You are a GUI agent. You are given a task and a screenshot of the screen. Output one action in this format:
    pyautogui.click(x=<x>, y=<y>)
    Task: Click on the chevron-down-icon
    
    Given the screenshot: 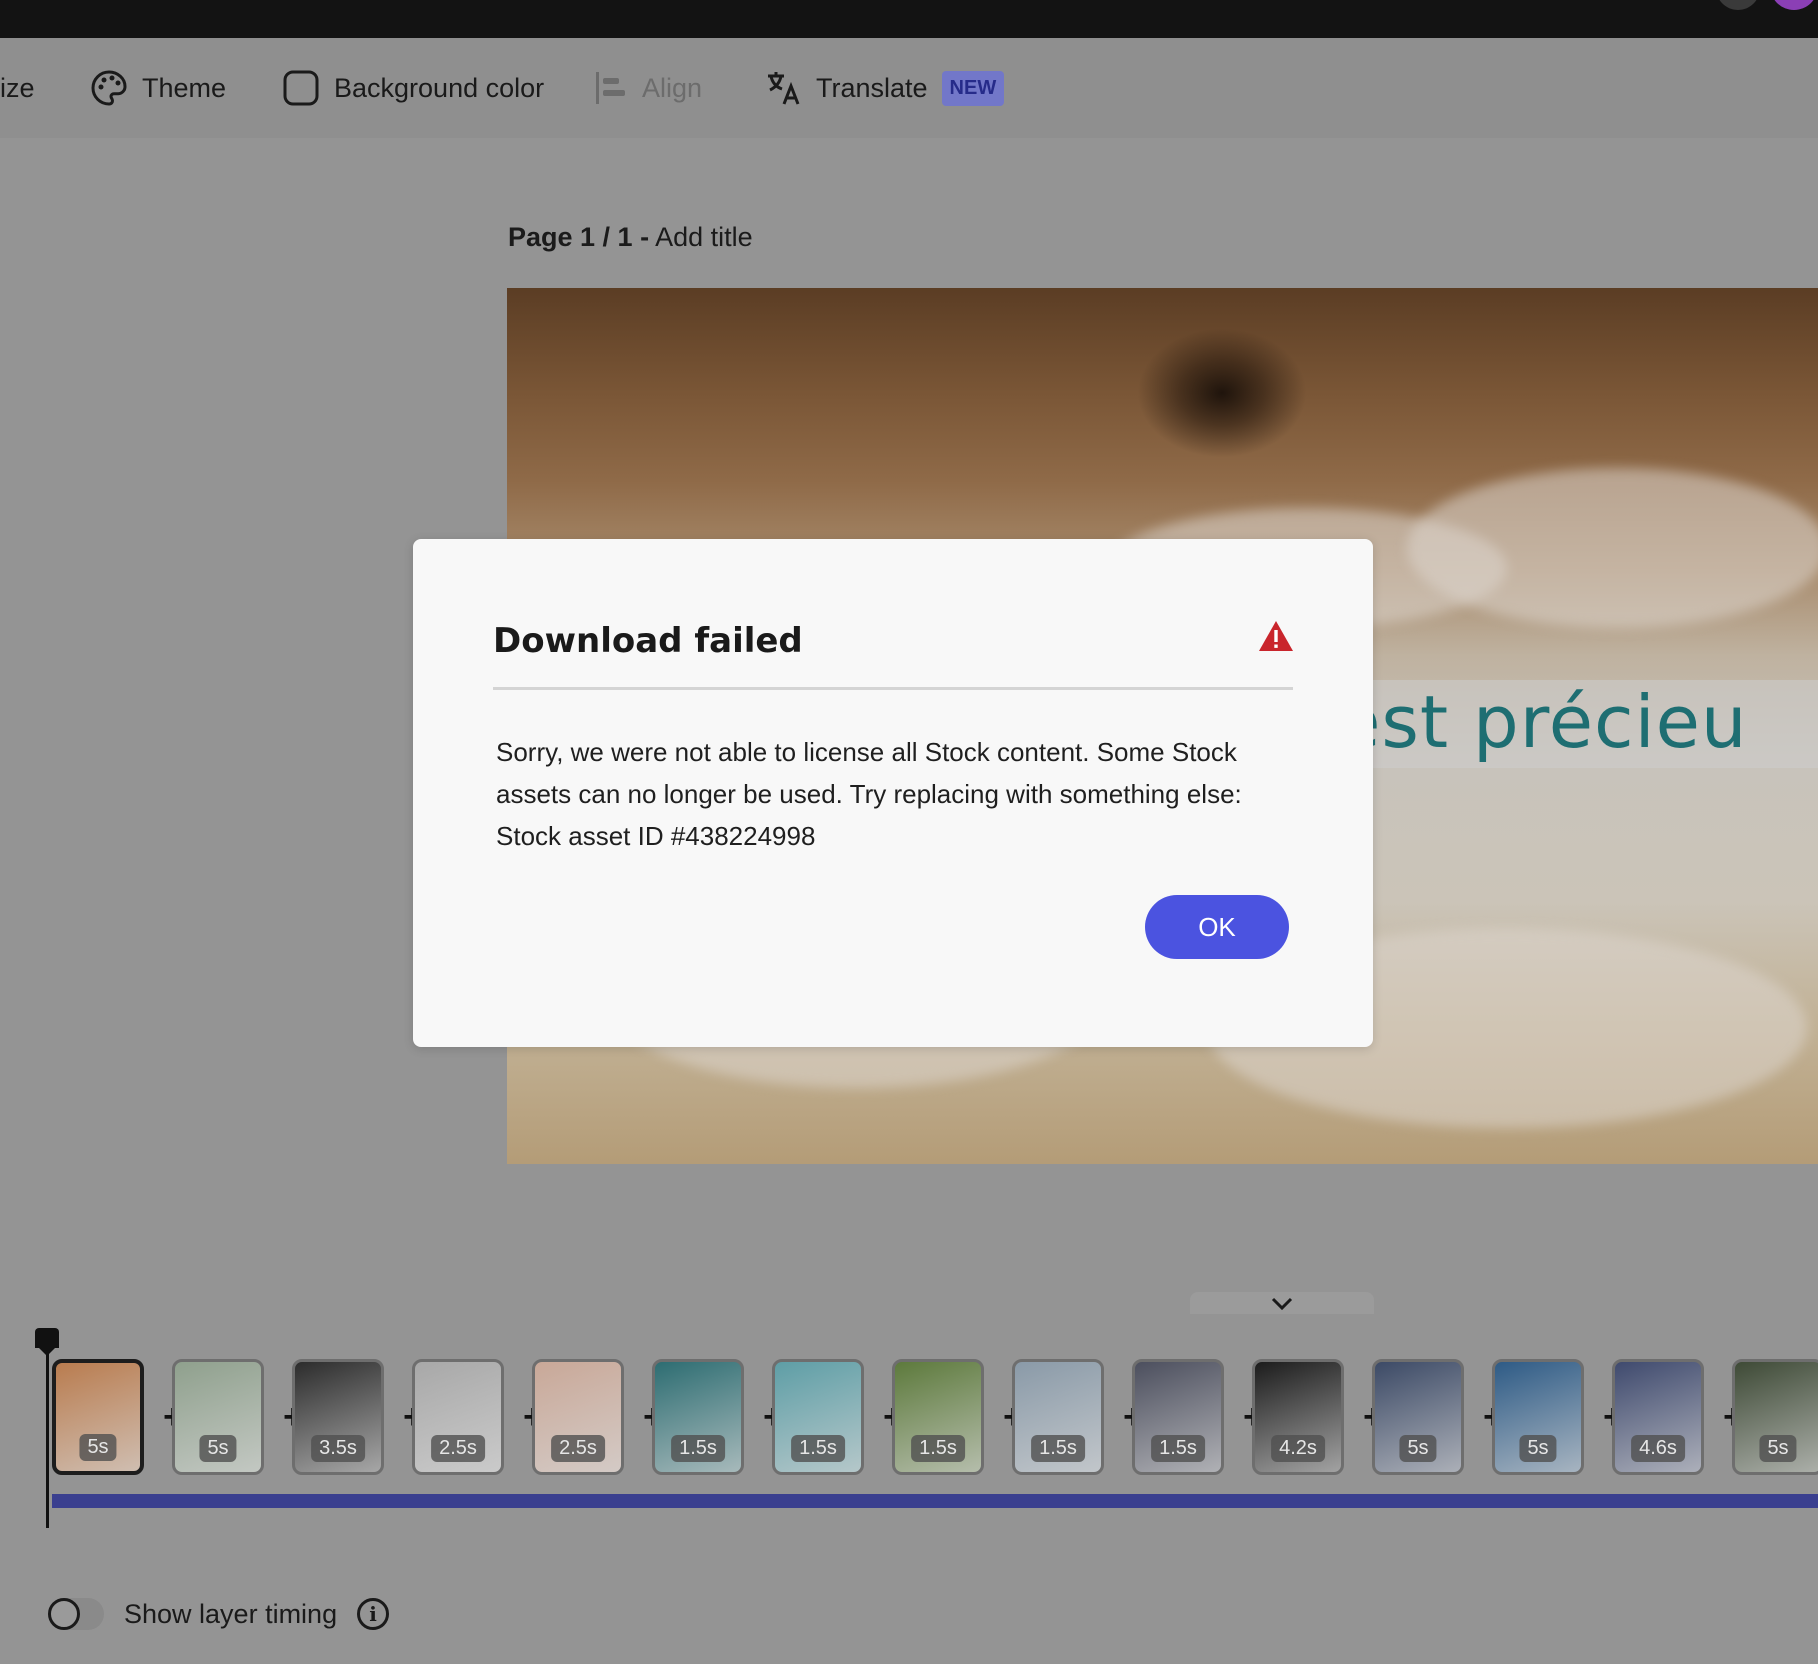 What is the action you would take?
    pyautogui.click(x=1282, y=1304)
    